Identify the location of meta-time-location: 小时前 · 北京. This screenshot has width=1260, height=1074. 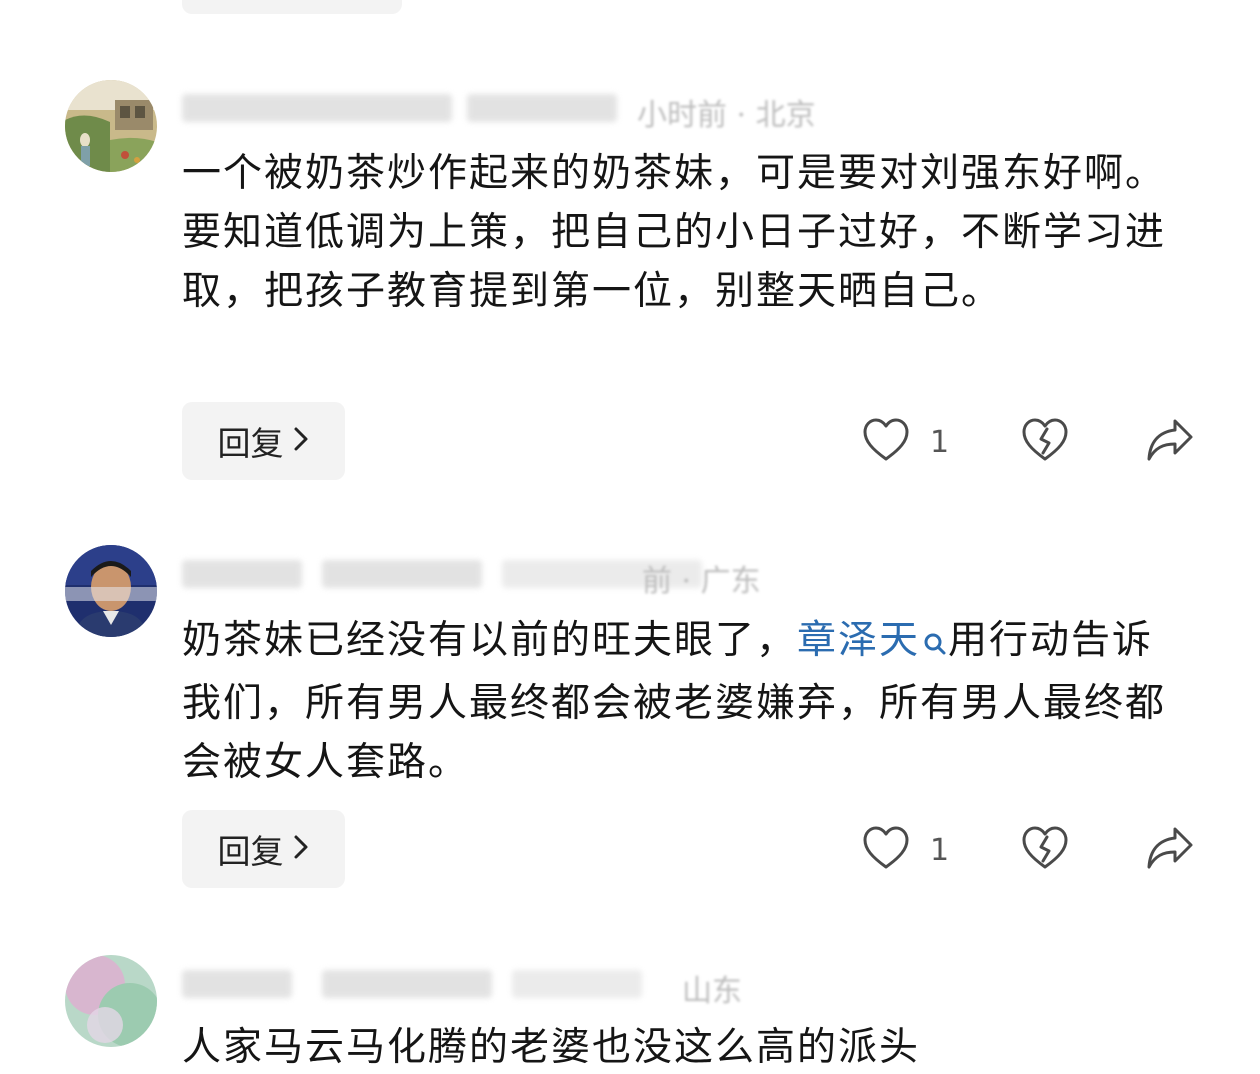
(726, 115).